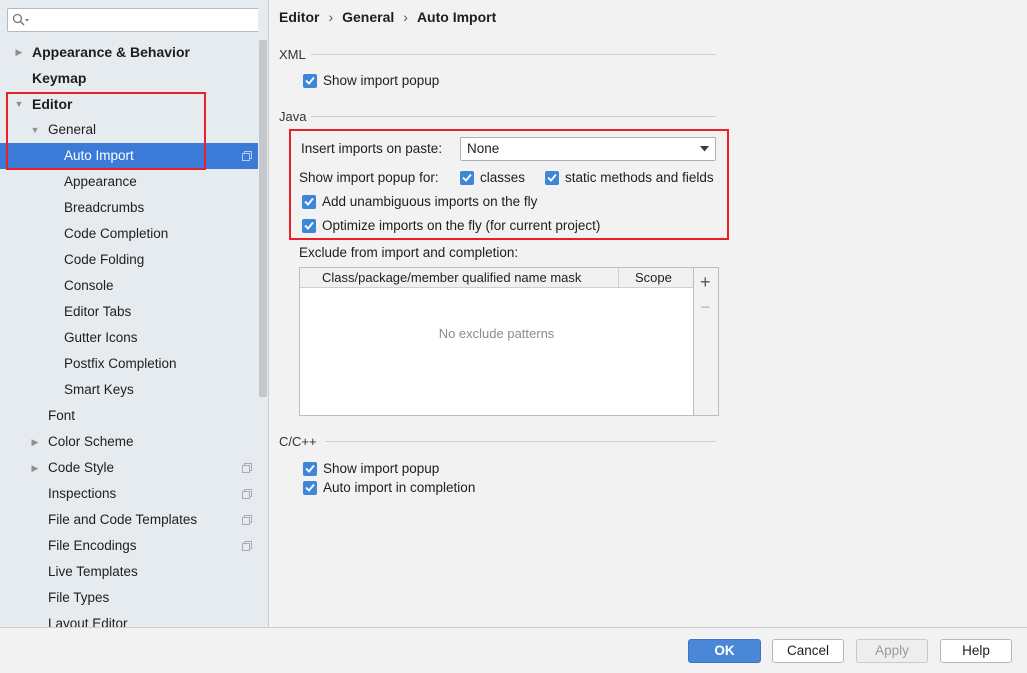 This screenshot has width=1027, height=673. What do you see at coordinates (100, 181) in the screenshot?
I see `tree-item-label: Appearance` at bounding box center [100, 181].